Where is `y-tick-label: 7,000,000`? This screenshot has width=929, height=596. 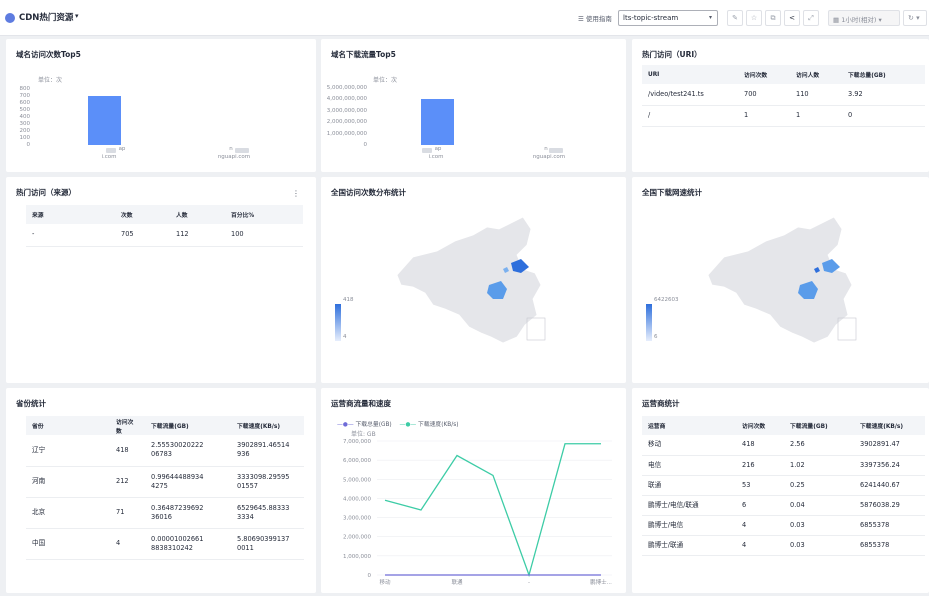 y-tick-label: 7,000,000 is located at coordinates (357, 442).